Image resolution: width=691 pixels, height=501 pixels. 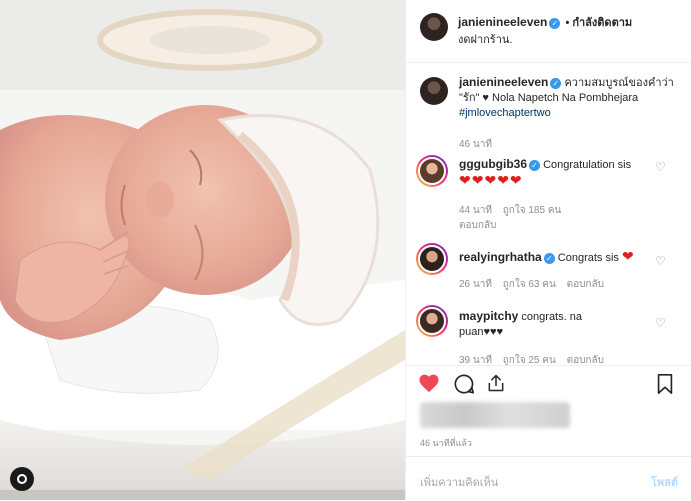 I want to click on comment-meta: 39 นาที ถูกใจ 25 คน ตอบกลับ, so click(x=531, y=359).